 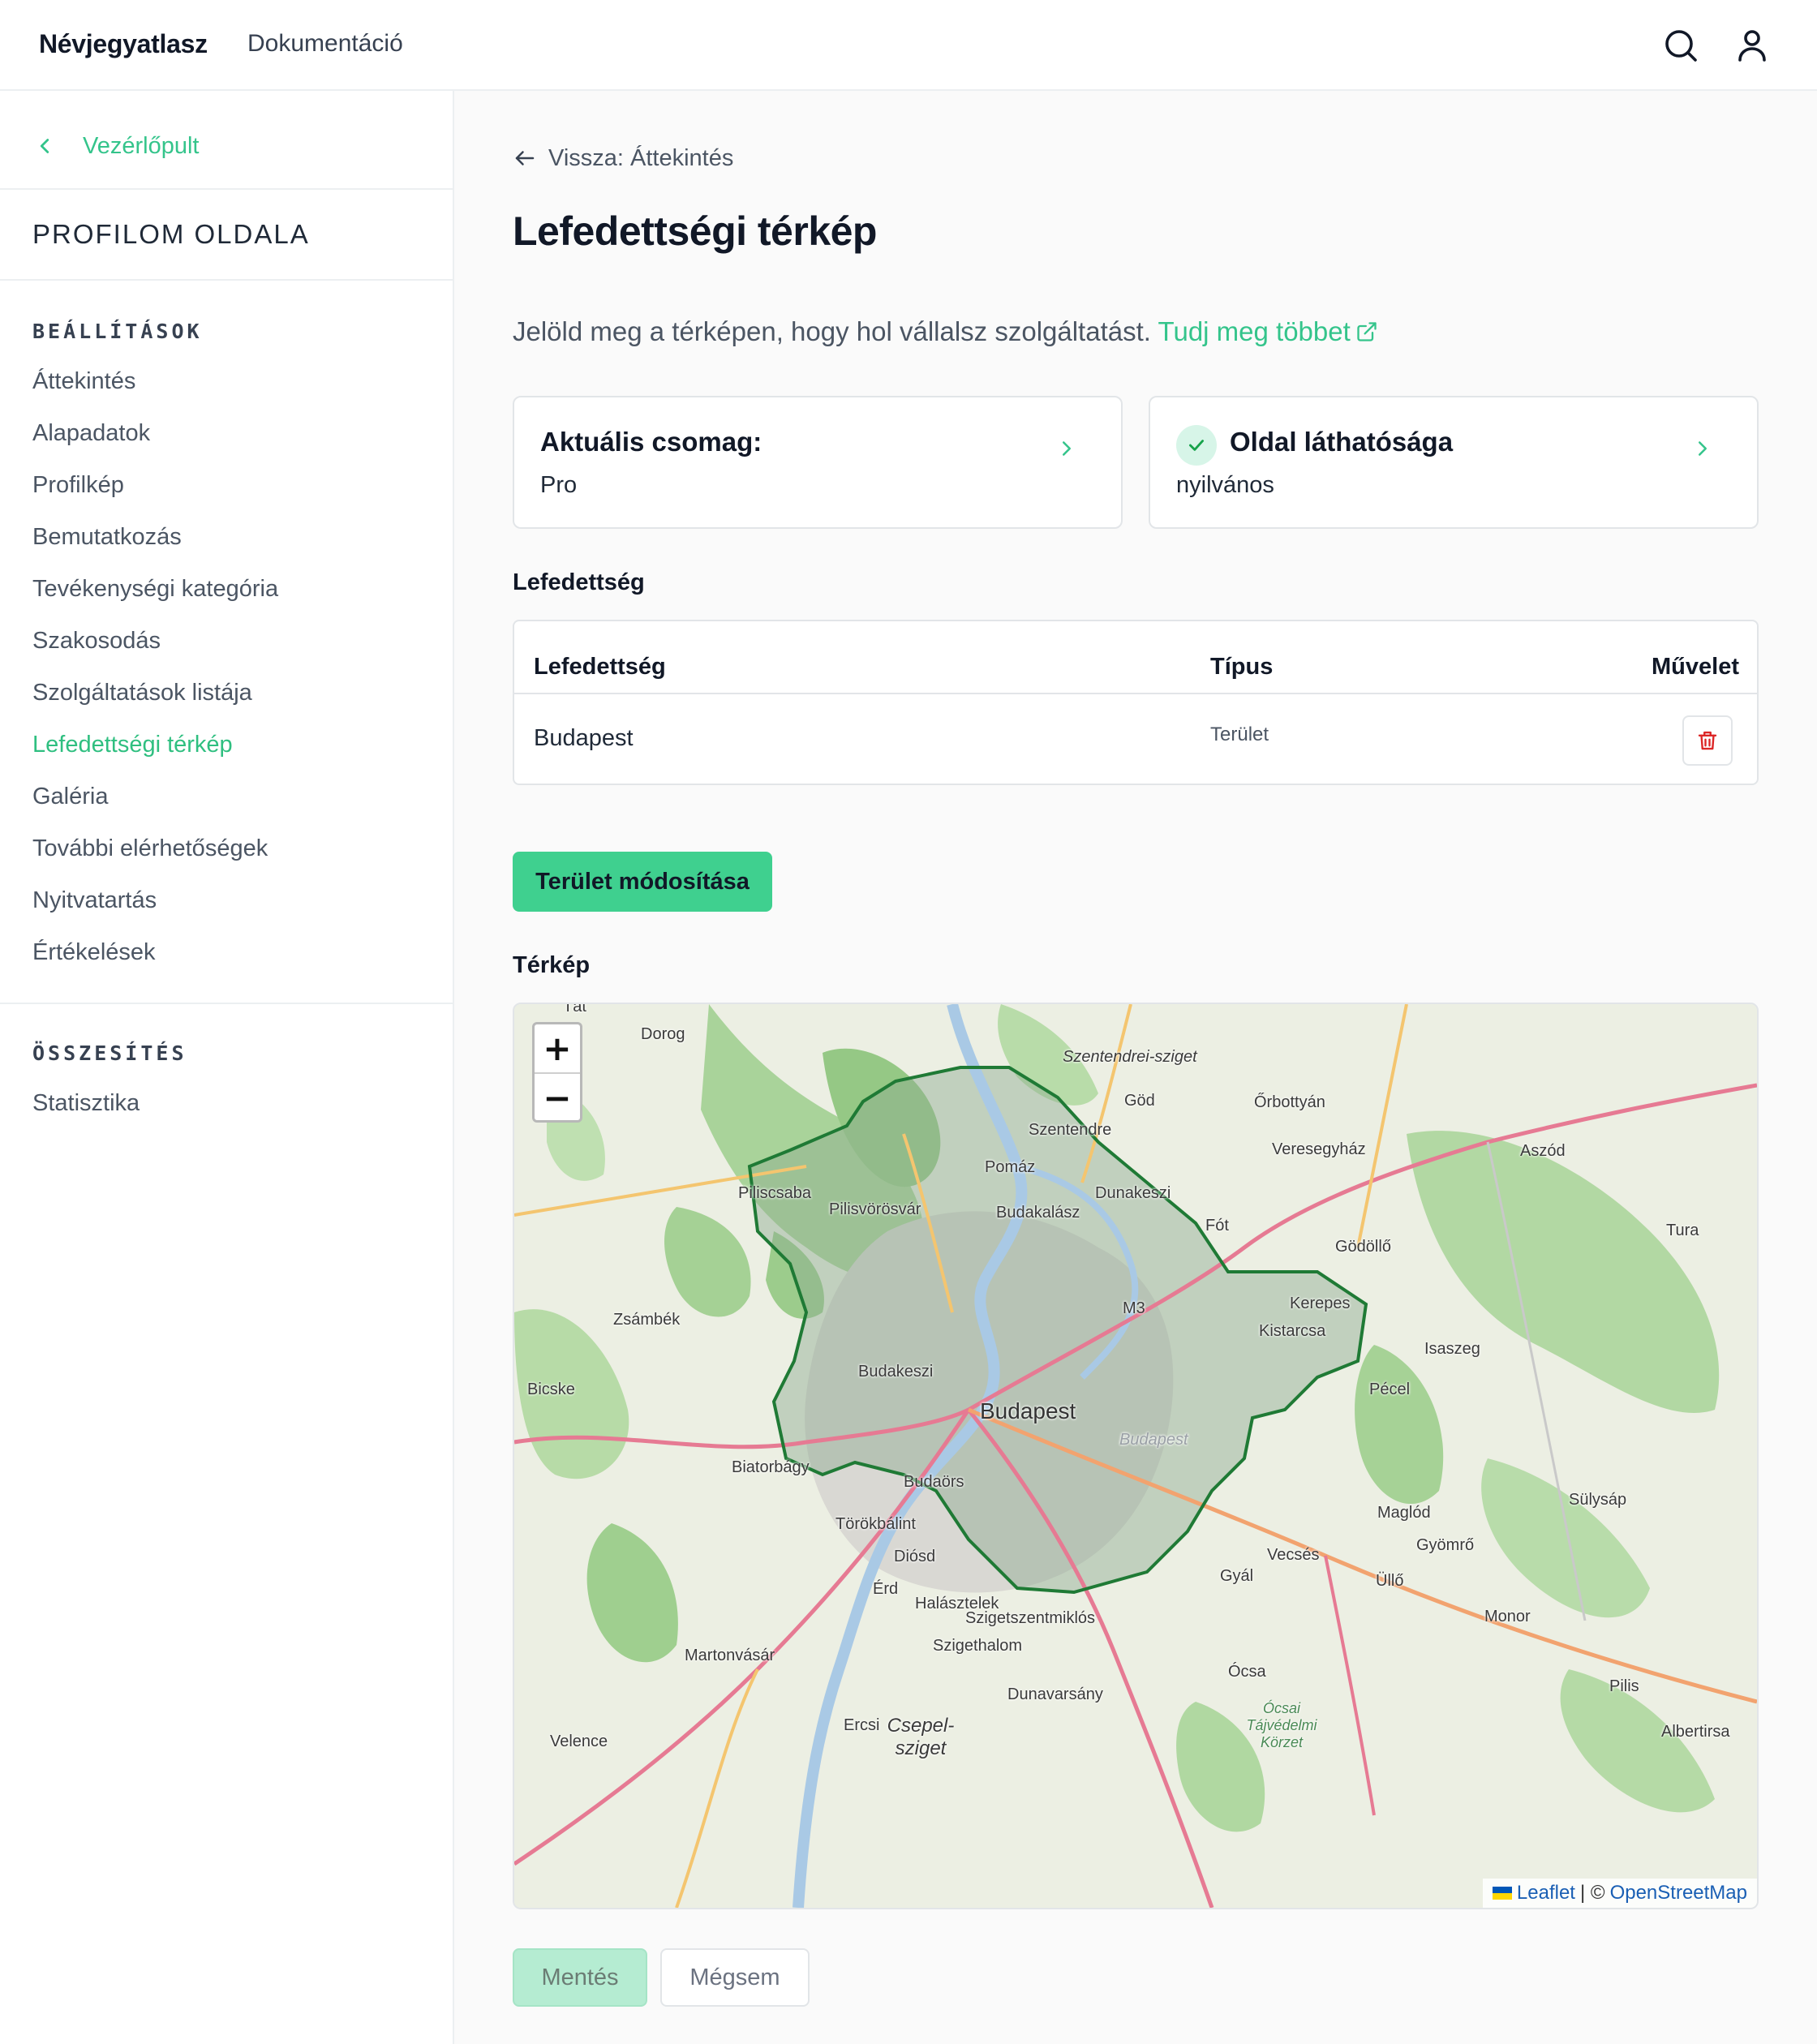 What do you see at coordinates (155, 589) in the screenshot?
I see `sidebar-item-activity-category: Tevékenységi kategória` at bounding box center [155, 589].